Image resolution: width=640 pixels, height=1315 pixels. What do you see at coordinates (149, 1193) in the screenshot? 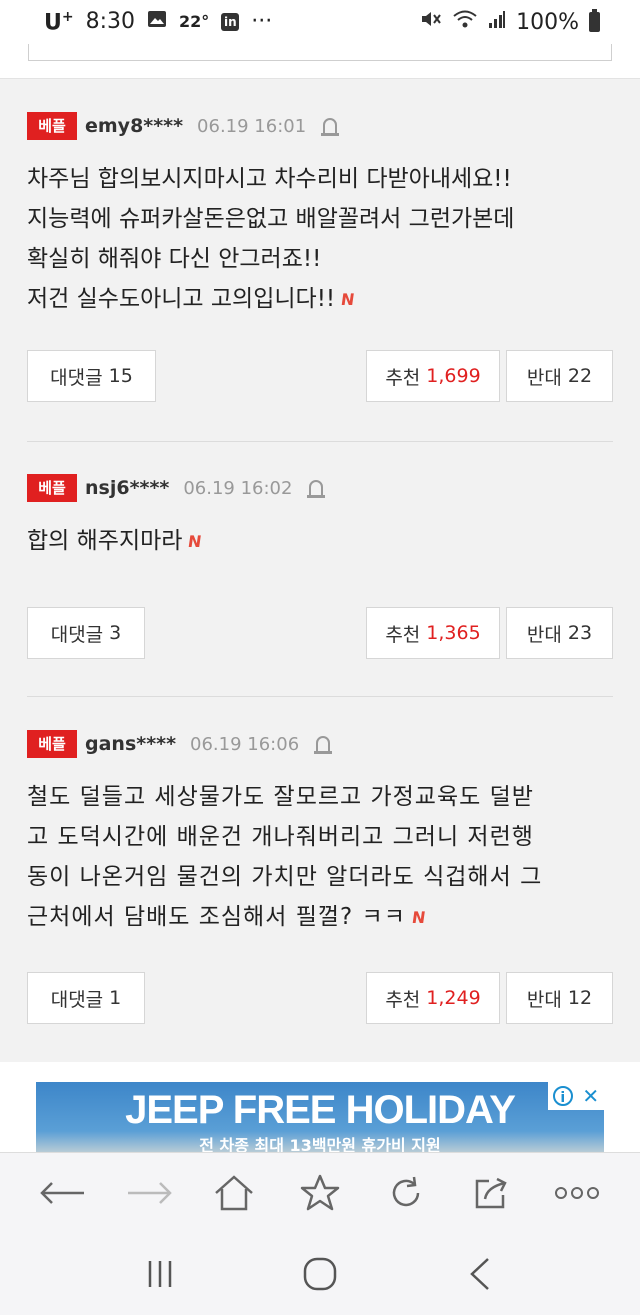
I see `forward-arrow-icon` at bounding box center [149, 1193].